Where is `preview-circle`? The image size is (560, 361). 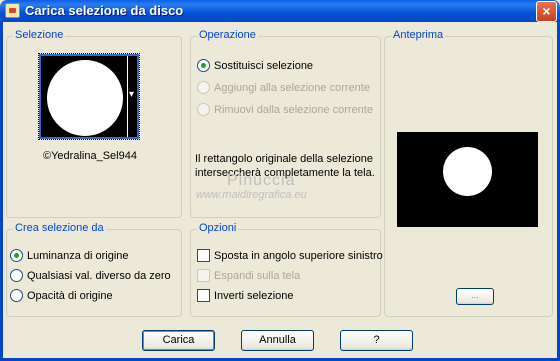 preview-circle is located at coordinates (467, 171).